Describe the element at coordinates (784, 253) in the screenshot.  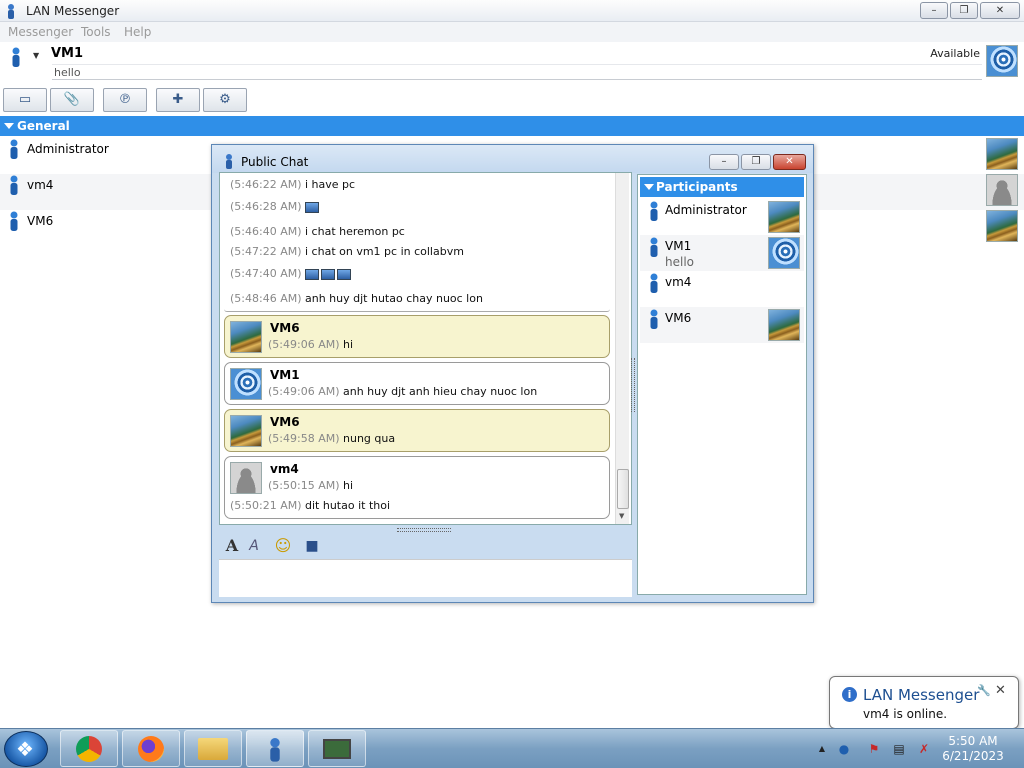
I see `participant-avatar` at that location.